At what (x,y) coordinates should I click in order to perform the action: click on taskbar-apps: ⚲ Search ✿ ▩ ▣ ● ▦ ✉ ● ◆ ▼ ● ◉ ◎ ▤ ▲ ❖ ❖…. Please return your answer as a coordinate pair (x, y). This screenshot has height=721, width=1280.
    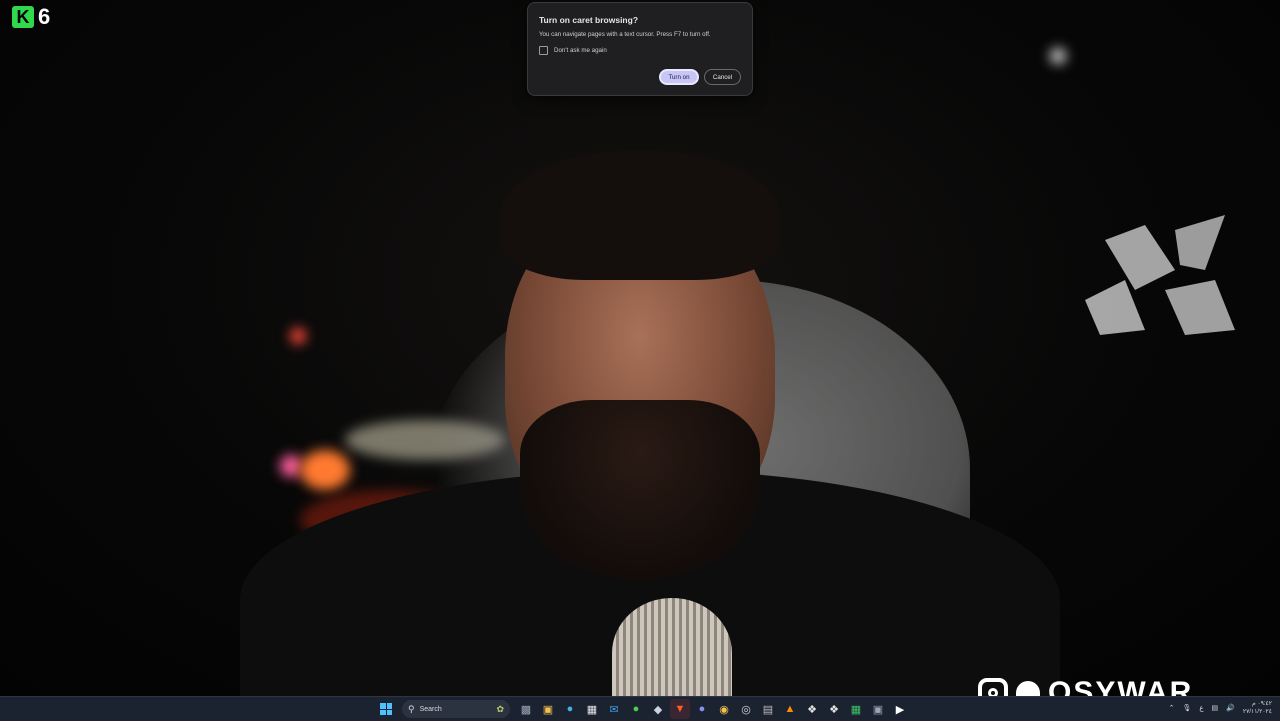
    Looking at the image, I should click on (643, 709).